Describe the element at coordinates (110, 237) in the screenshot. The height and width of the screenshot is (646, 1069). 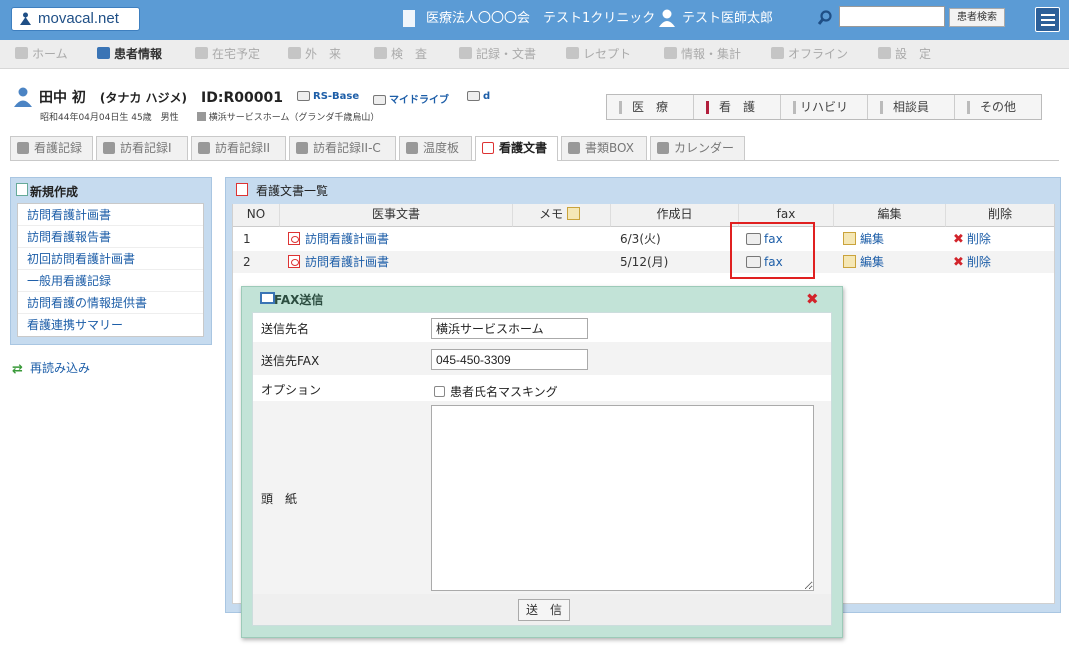
I see `new-doc-item: 訪問看護報告書` at that location.